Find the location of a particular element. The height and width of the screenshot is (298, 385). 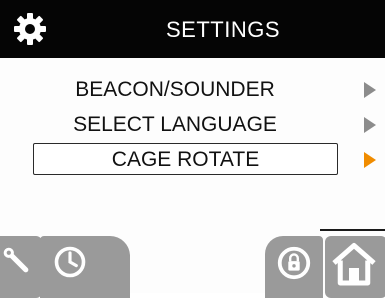

page-title: SETTINGS is located at coordinates (222, 29).